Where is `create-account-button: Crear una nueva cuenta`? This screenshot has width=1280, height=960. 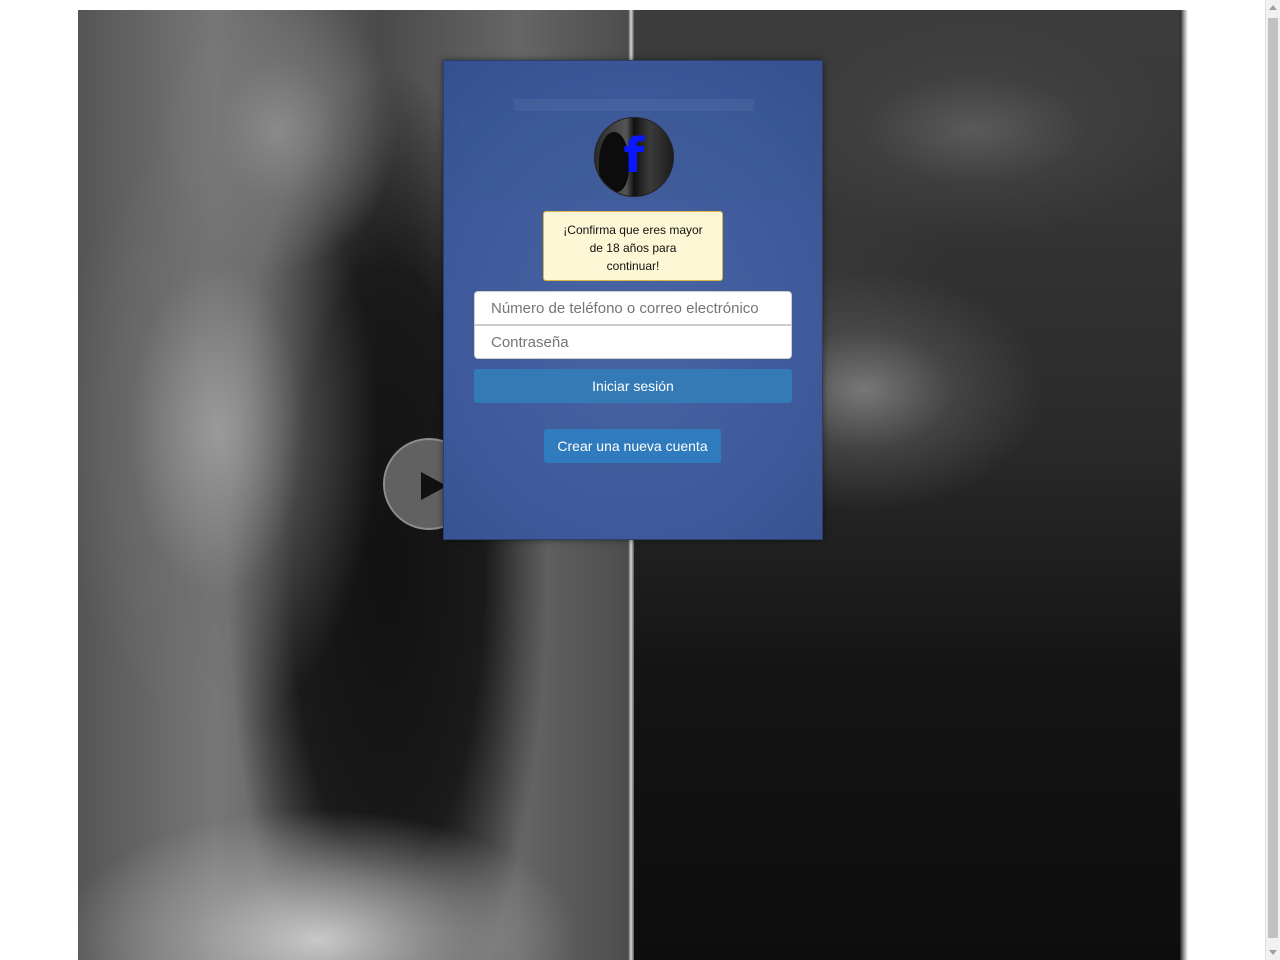 create-account-button: Crear una nueva cuenta is located at coordinates (632, 446).